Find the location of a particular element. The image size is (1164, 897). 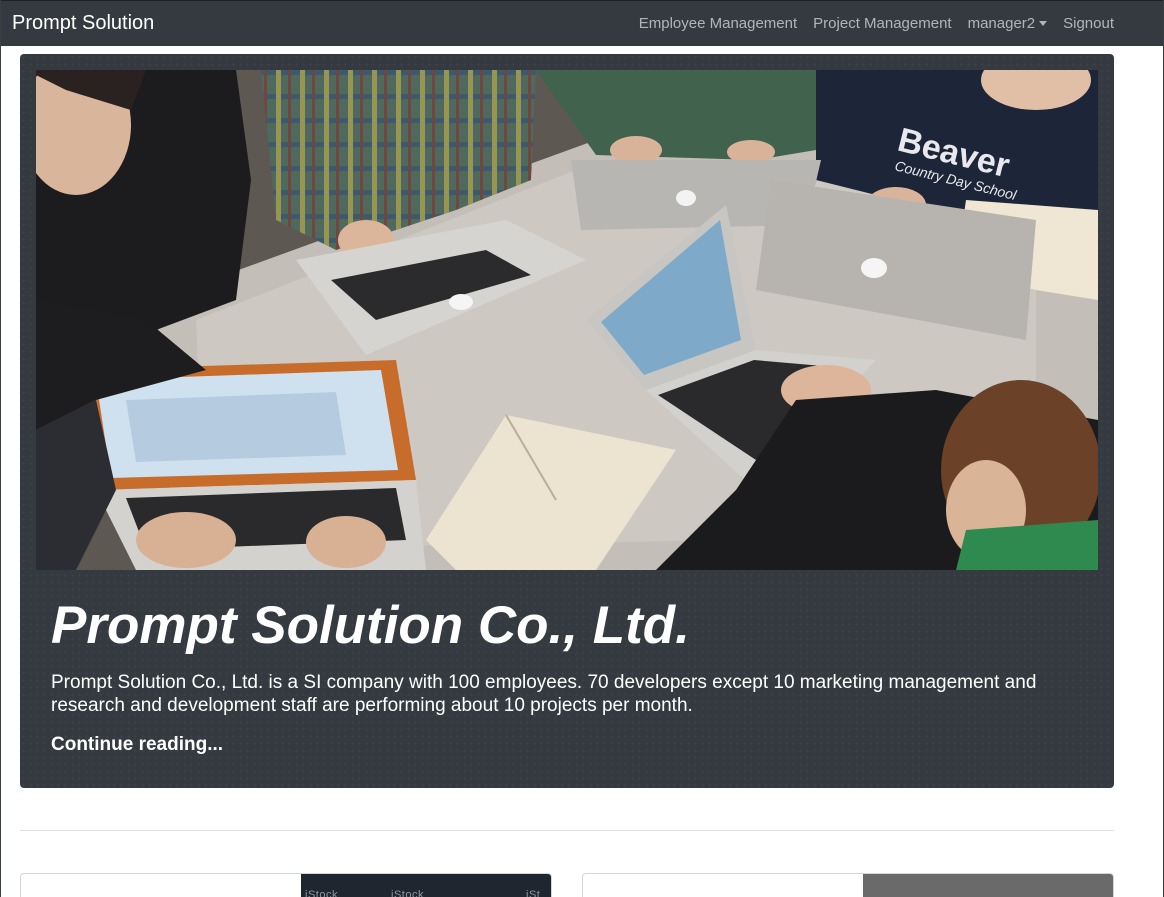

nav-user-dropdown: manager2 is located at coordinates (1008, 24).